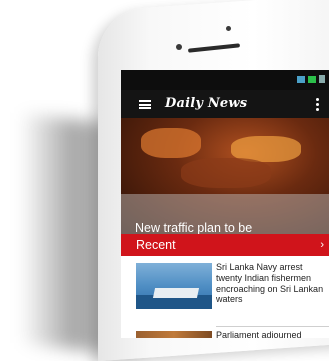 The width and height of the screenshot is (329, 361). I want to click on status-icons, so click(311, 79).